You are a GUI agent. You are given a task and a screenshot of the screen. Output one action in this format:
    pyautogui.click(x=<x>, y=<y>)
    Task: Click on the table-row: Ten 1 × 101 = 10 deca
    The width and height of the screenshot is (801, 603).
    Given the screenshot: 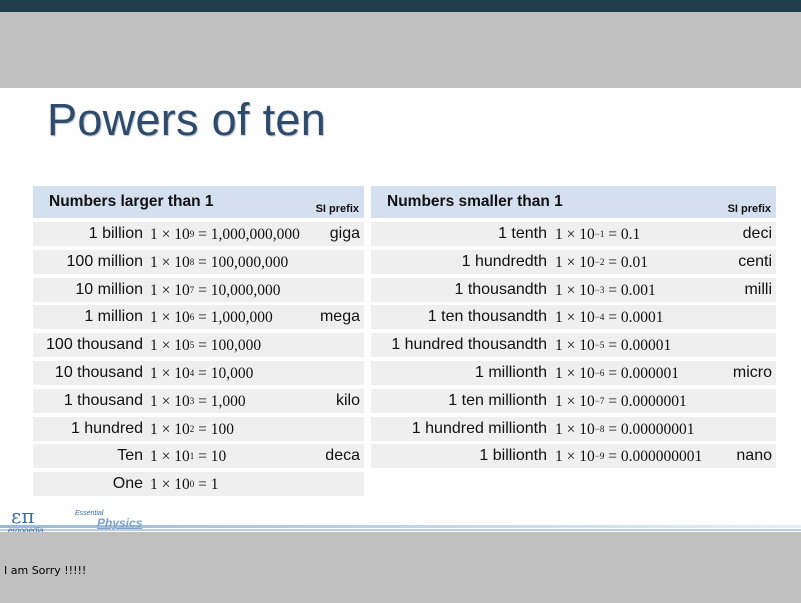 What is the action you would take?
    pyautogui.click(x=198, y=456)
    